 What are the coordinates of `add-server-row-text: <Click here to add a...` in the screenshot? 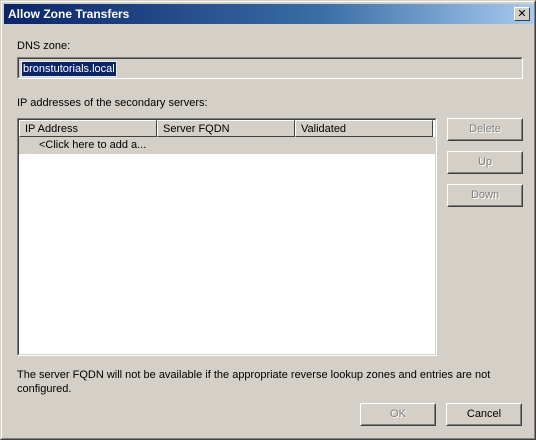 It's located at (93, 145).